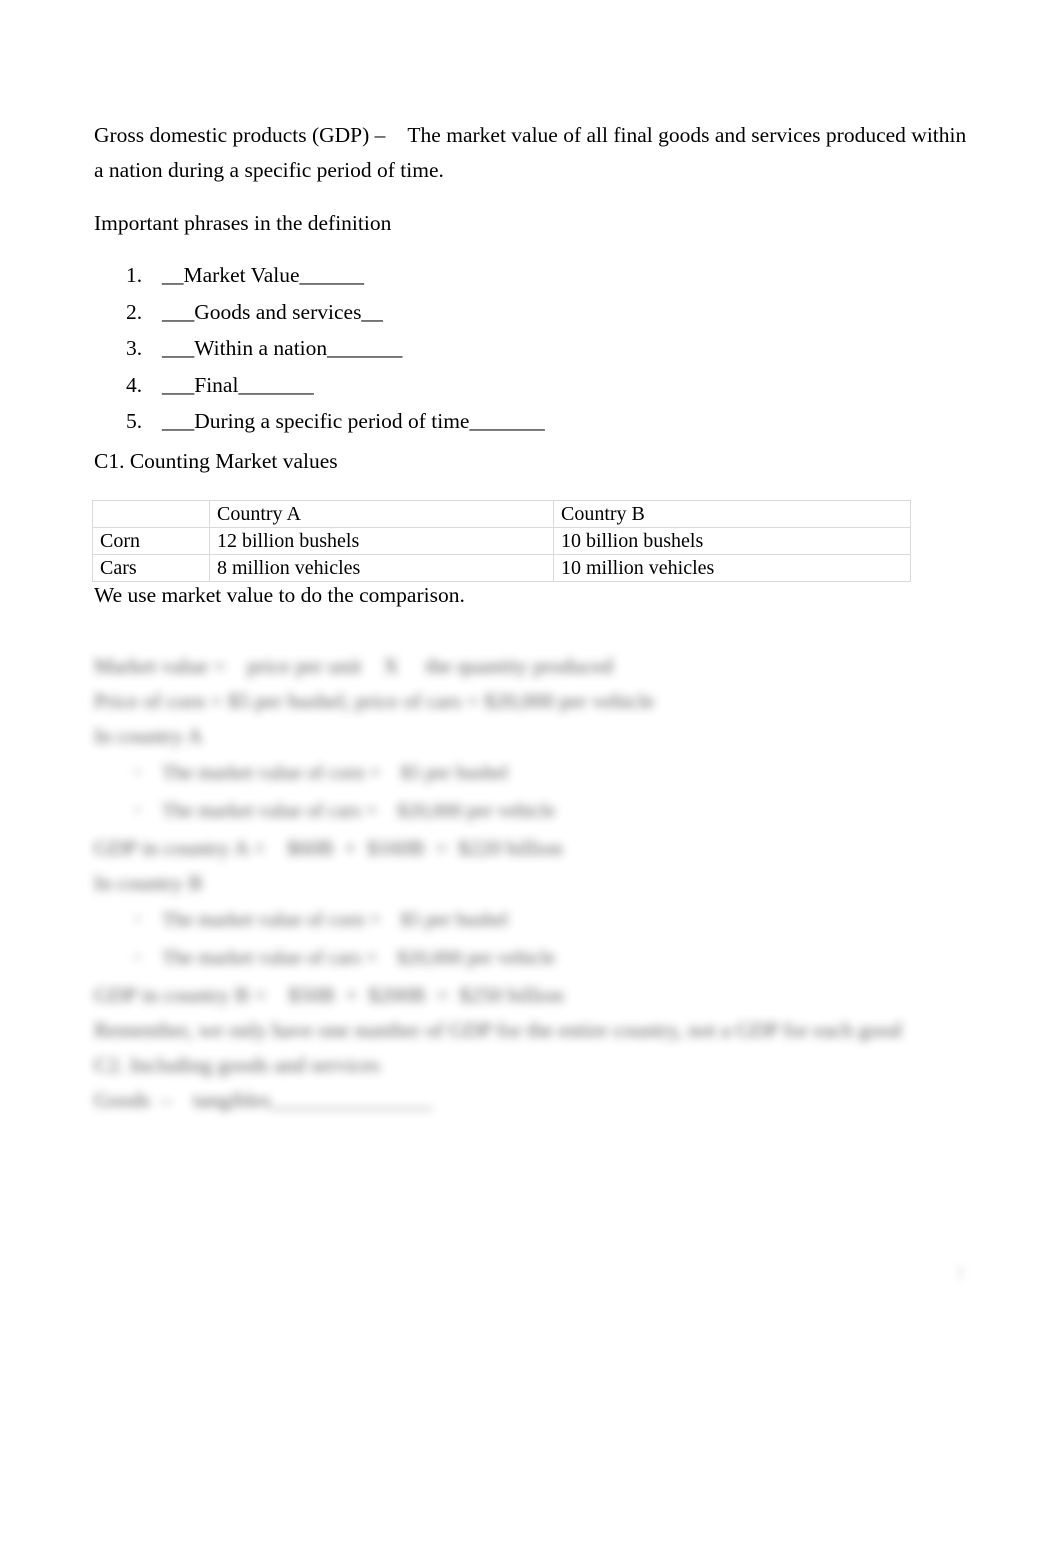  Describe the element at coordinates (732, 514) in the screenshot. I see `column-header-country-b: Country B` at that location.